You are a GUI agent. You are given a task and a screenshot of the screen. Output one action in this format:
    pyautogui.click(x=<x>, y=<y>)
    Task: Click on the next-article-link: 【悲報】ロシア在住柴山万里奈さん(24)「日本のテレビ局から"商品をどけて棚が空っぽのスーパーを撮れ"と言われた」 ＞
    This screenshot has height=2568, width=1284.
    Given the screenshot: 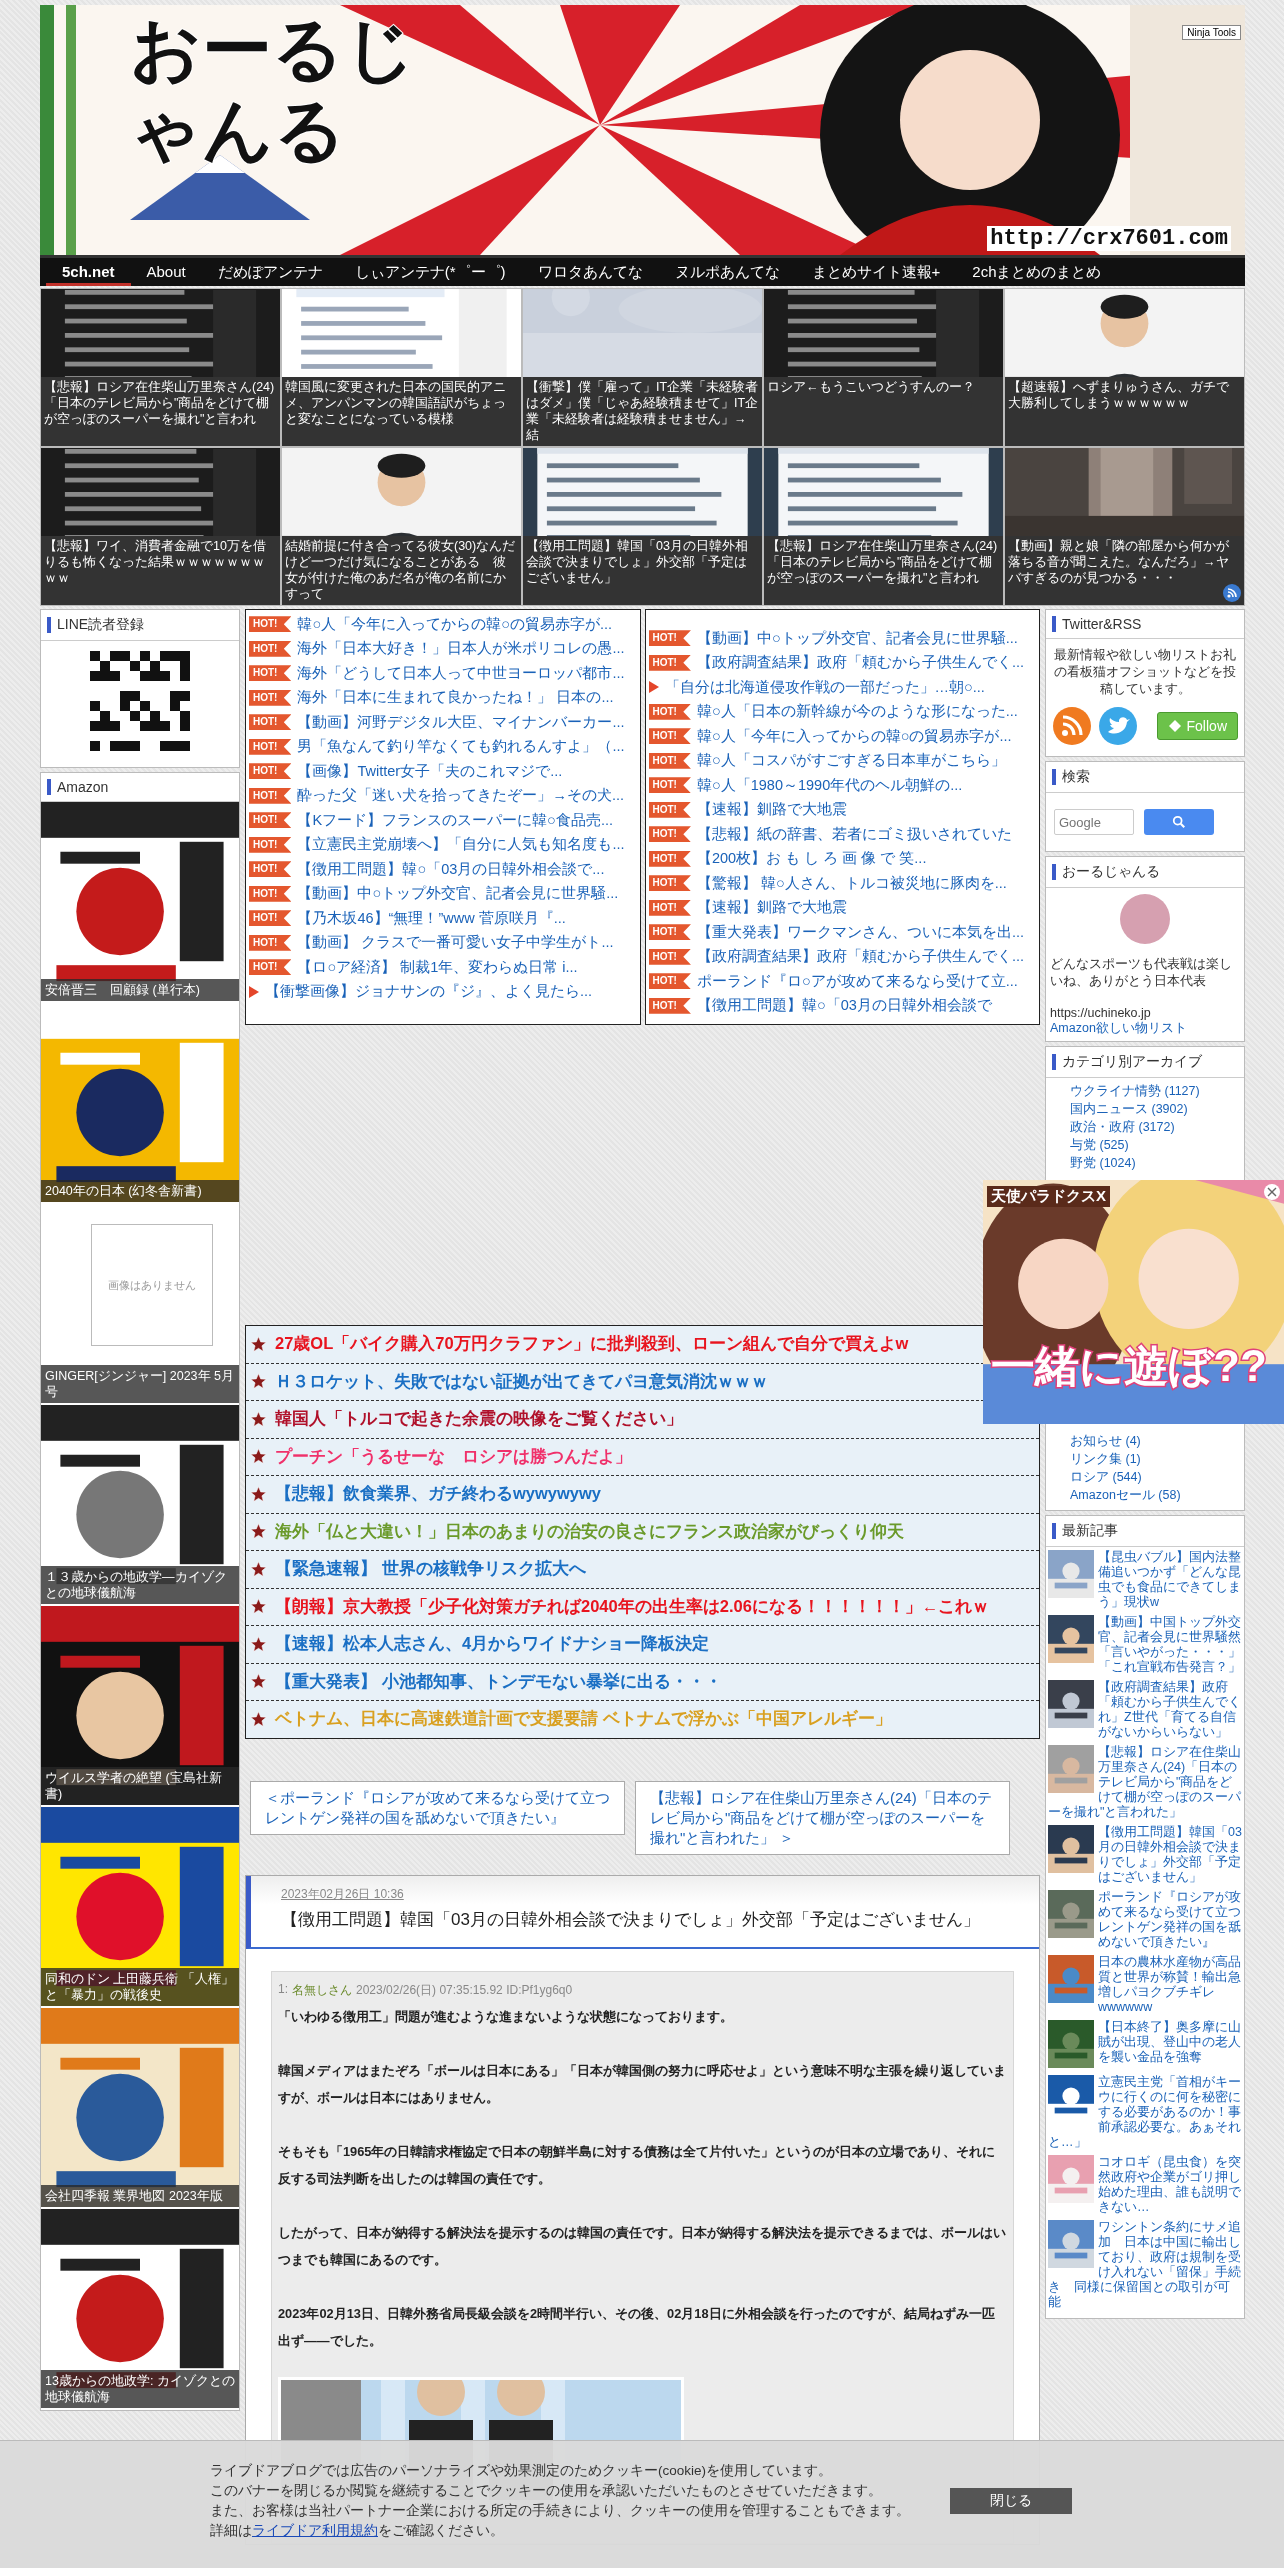 What is the action you would take?
    pyautogui.click(x=822, y=1817)
    